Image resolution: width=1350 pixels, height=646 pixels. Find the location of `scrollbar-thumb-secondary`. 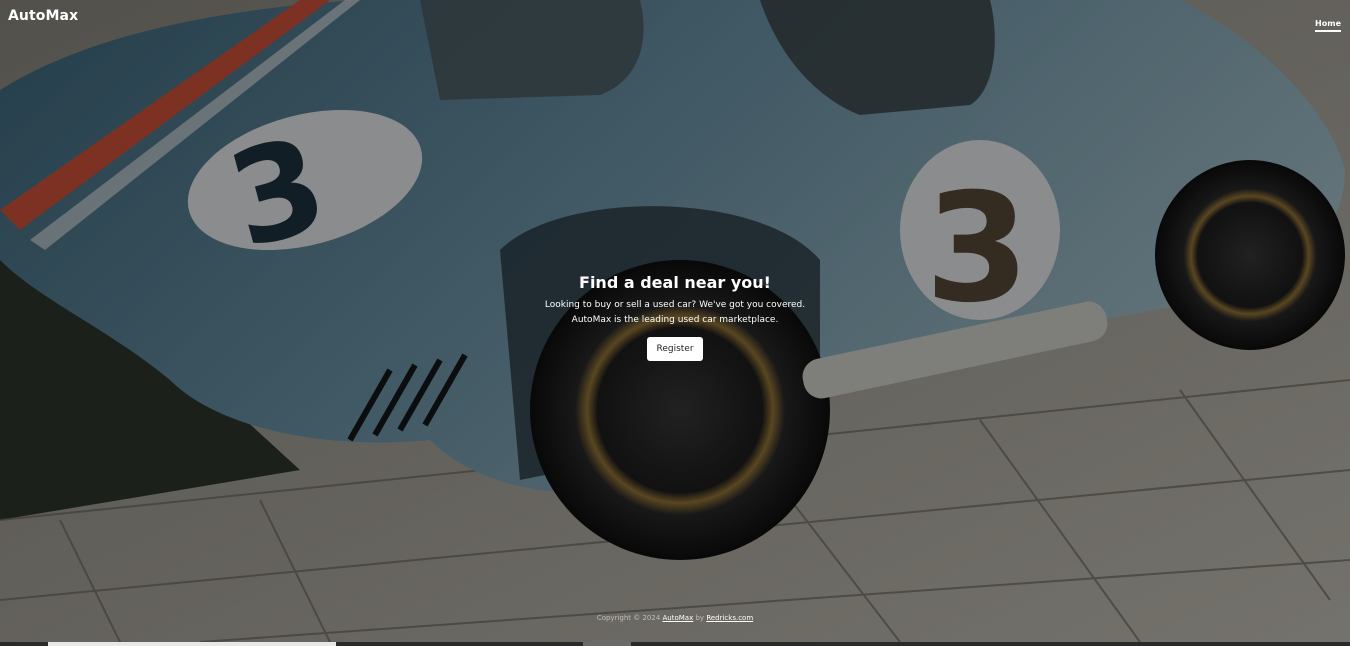

scrollbar-thumb-secondary is located at coordinates (607, 644).